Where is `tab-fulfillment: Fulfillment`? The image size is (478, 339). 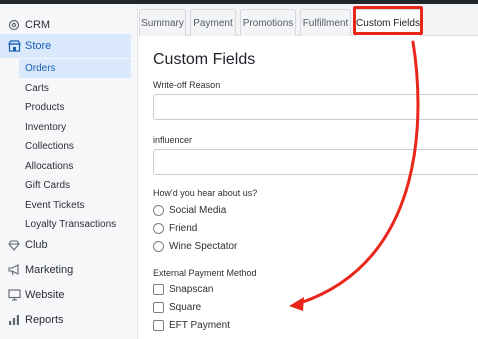 tab-fulfillment: Fulfillment is located at coordinates (325, 22).